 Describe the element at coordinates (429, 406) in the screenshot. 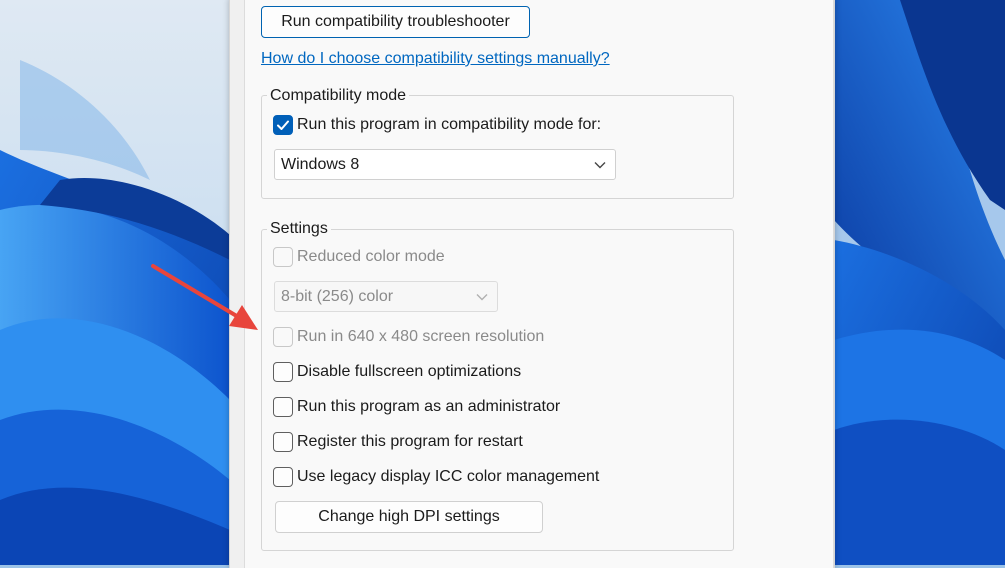

I see `run-as-admin-label: Run this program as an administrator` at that location.